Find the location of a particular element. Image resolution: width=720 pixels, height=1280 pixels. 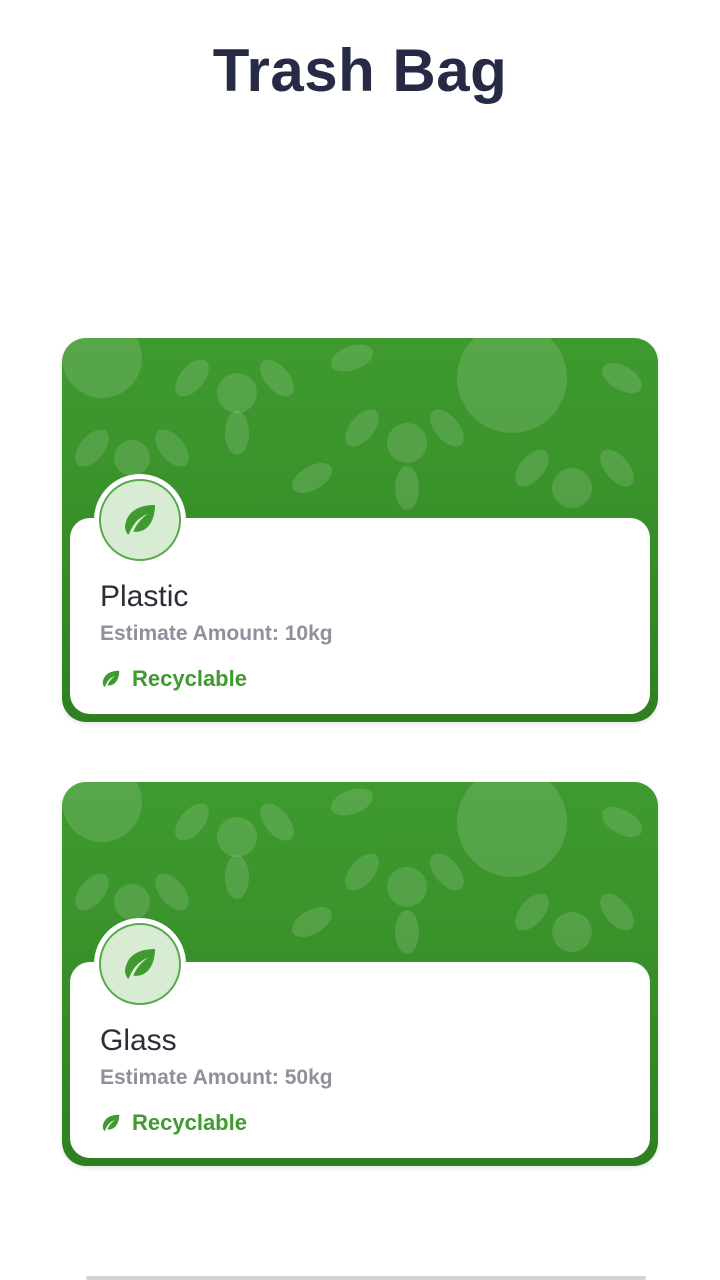

item-name: Plastic is located at coordinates (144, 596).